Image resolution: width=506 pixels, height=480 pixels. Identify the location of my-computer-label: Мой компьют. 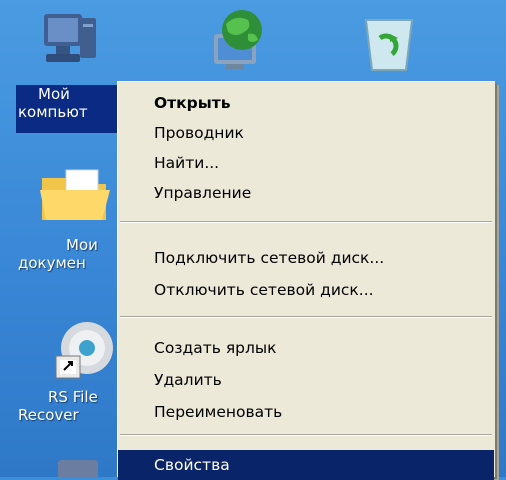
(67, 109).